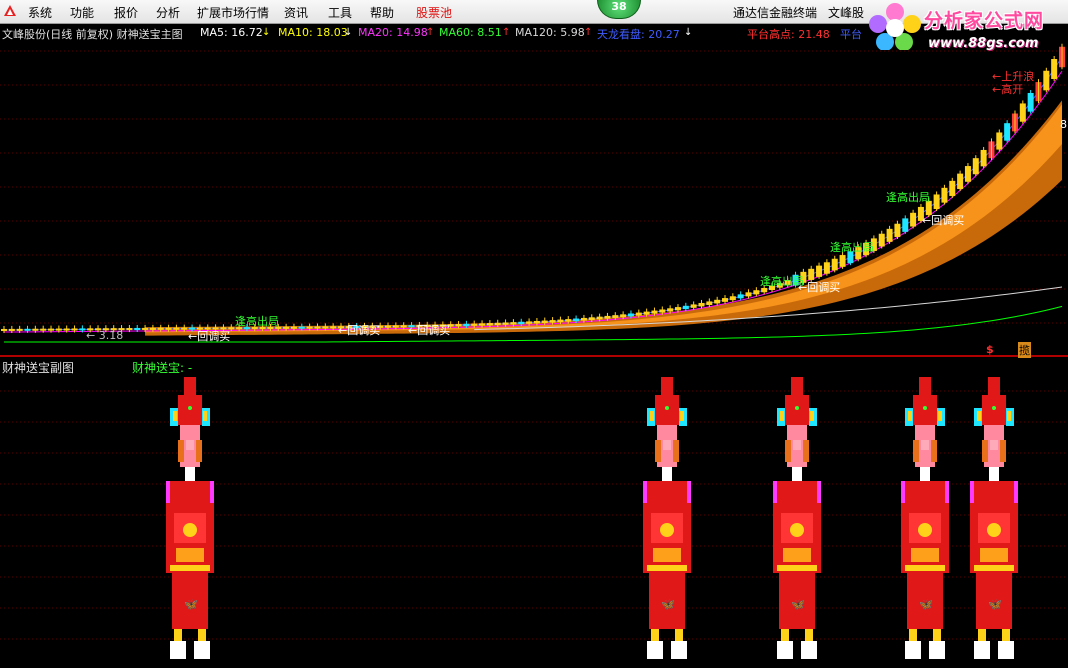  I want to click on side-mark-label: 8, so click(1063, 124).